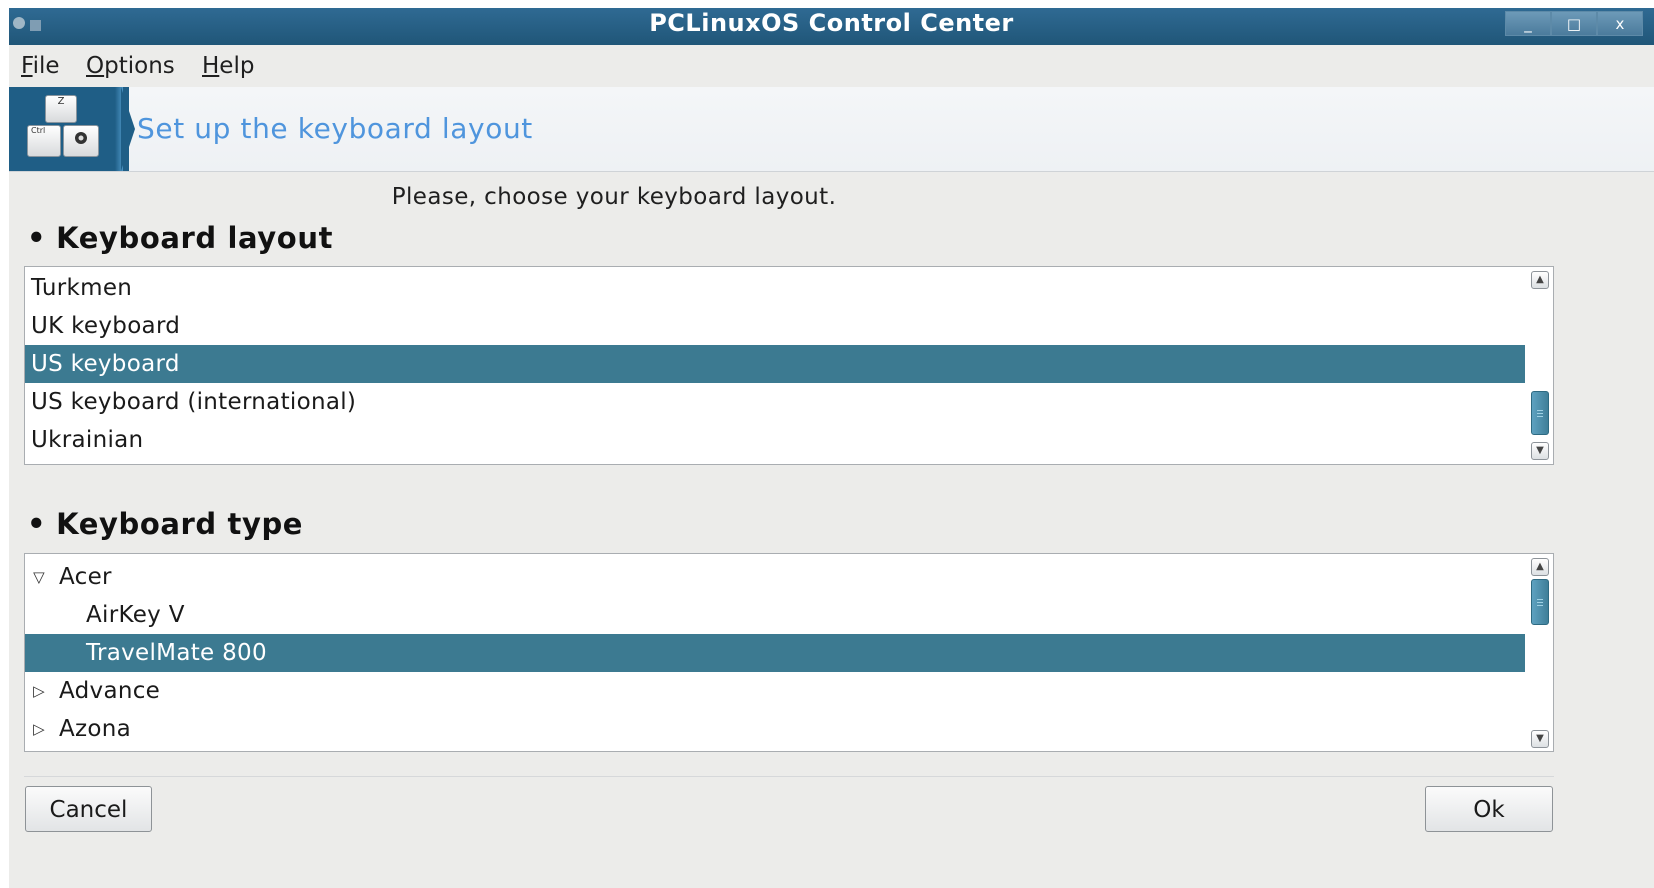 The width and height of the screenshot is (1654, 888). I want to click on menu-help: Help, so click(228, 66).